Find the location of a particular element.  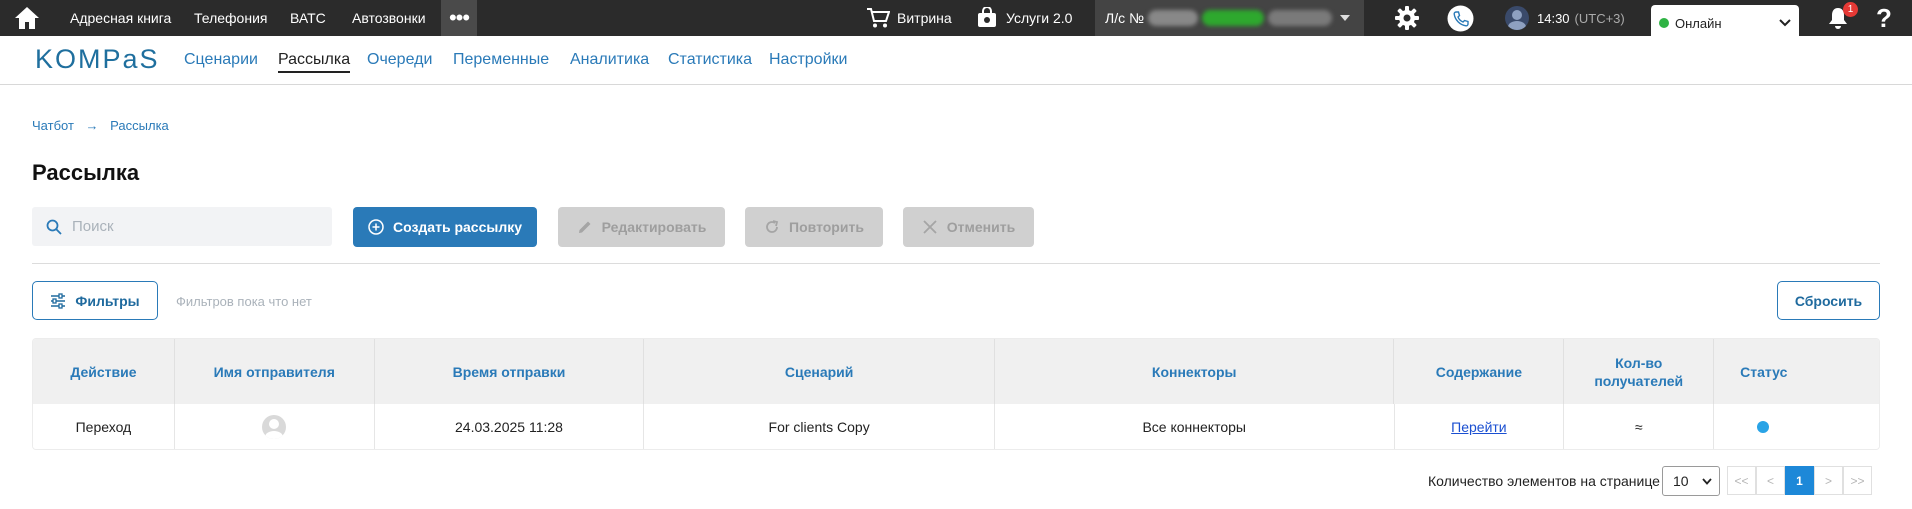

current-time: 14:30 is located at coordinates (1553, 18).